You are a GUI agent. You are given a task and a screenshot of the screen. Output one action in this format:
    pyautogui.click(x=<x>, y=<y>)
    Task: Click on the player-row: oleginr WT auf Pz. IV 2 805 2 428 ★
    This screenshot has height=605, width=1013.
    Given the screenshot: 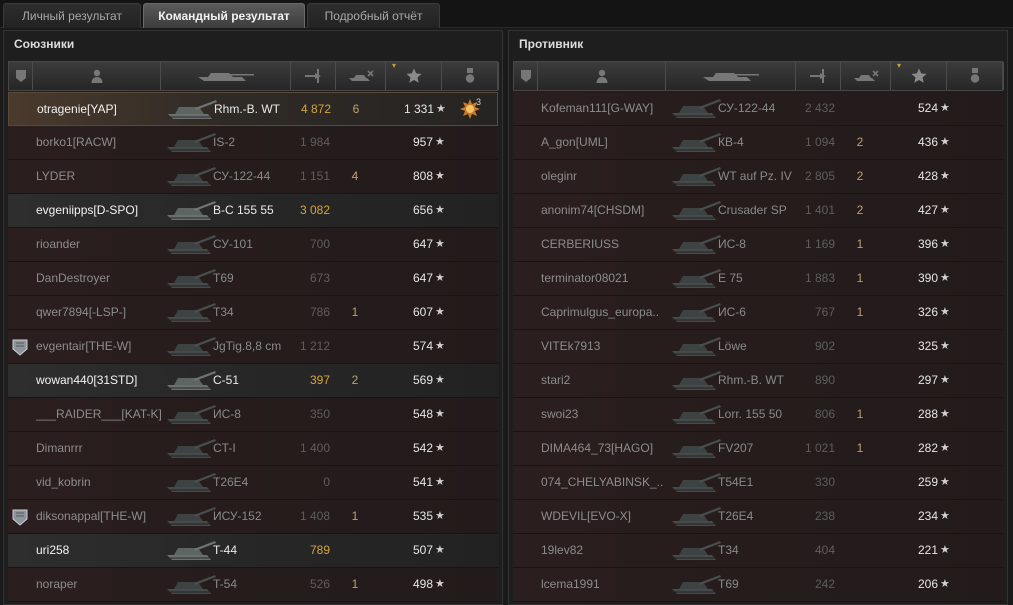 What is the action you would take?
    pyautogui.click(x=758, y=177)
    